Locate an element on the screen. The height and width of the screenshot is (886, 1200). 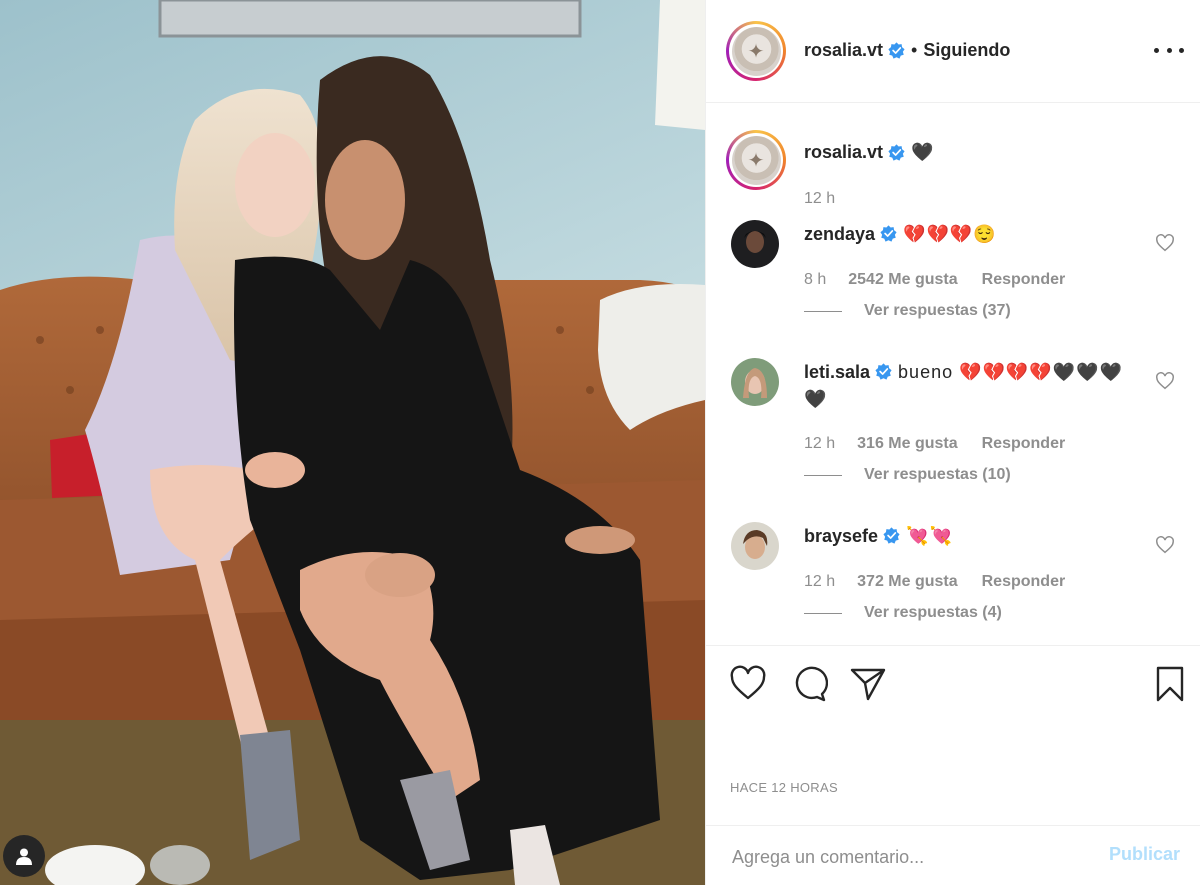
add-comment-bar: Publicar is located at coordinates (953, 855).